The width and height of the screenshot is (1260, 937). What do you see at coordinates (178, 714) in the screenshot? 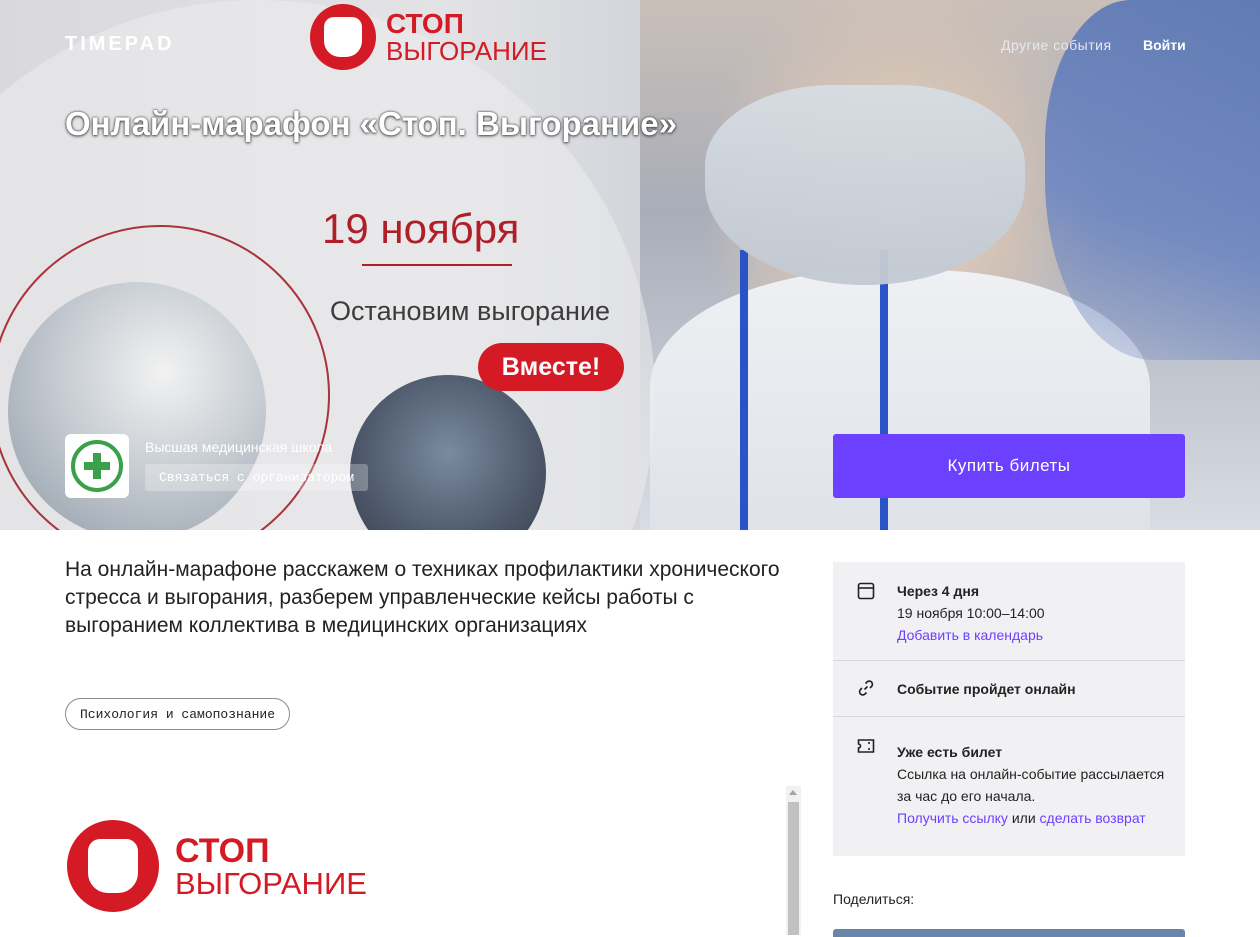
I see `category-tag: Психология и самопознание` at bounding box center [178, 714].